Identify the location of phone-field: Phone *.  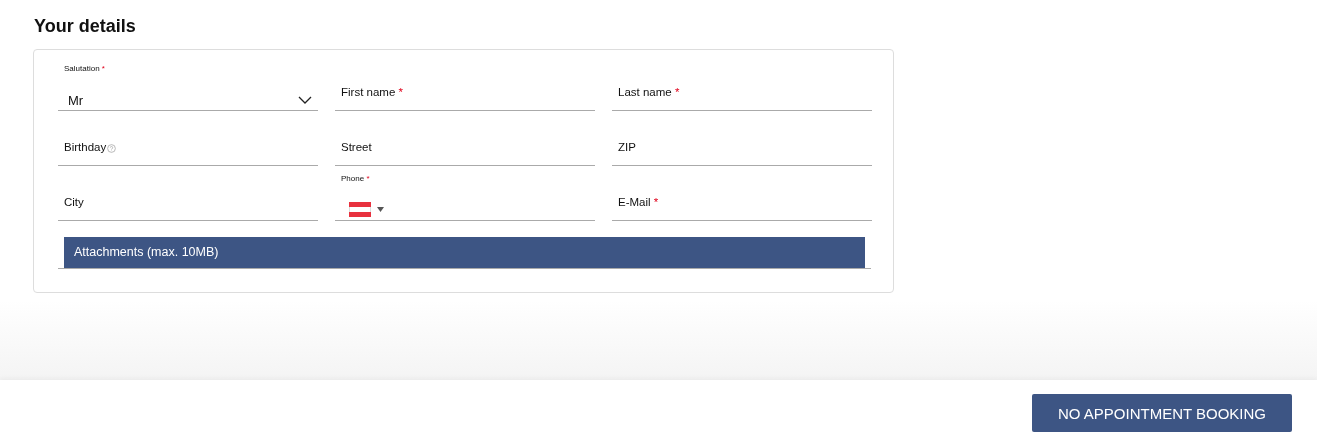
(465, 193).